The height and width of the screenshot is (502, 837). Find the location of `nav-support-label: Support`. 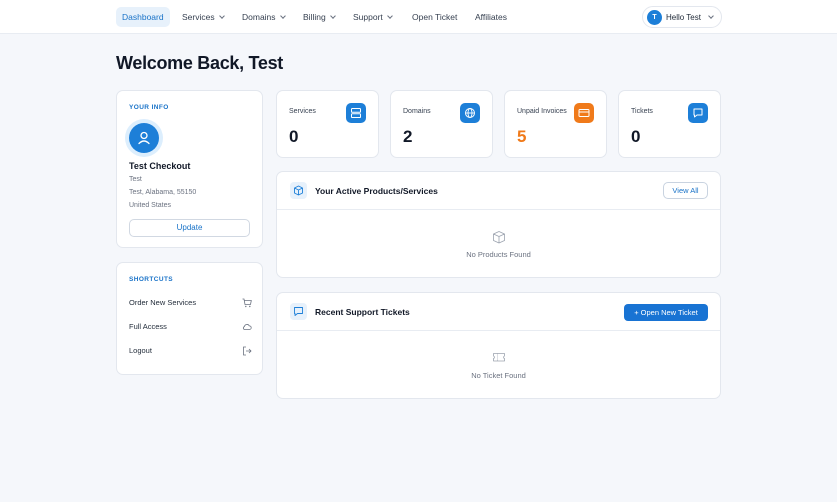

nav-support-label: Support is located at coordinates (368, 17).